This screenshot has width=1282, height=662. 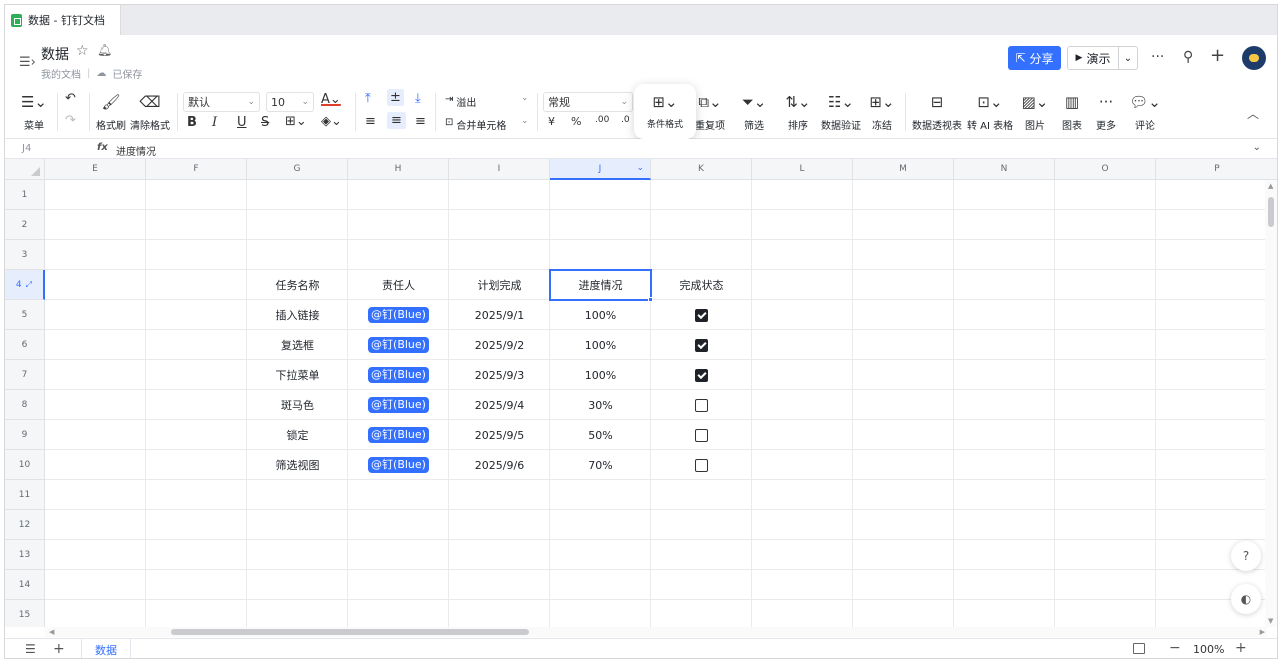 I want to click on merge-cells-button: ⊡ 合并单元格, so click(x=475, y=124).